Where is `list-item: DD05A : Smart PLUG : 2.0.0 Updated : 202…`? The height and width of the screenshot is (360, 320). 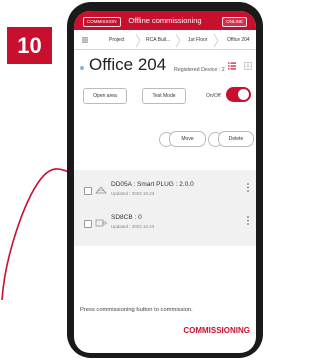 list-item: DD05A : Smart PLUG : 2.0.0 Updated : 202… is located at coordinates (165, 190).